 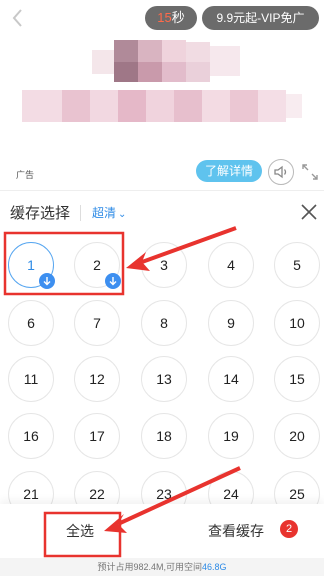 I want to click on episode-button: 8, so click(x=164, y=323).